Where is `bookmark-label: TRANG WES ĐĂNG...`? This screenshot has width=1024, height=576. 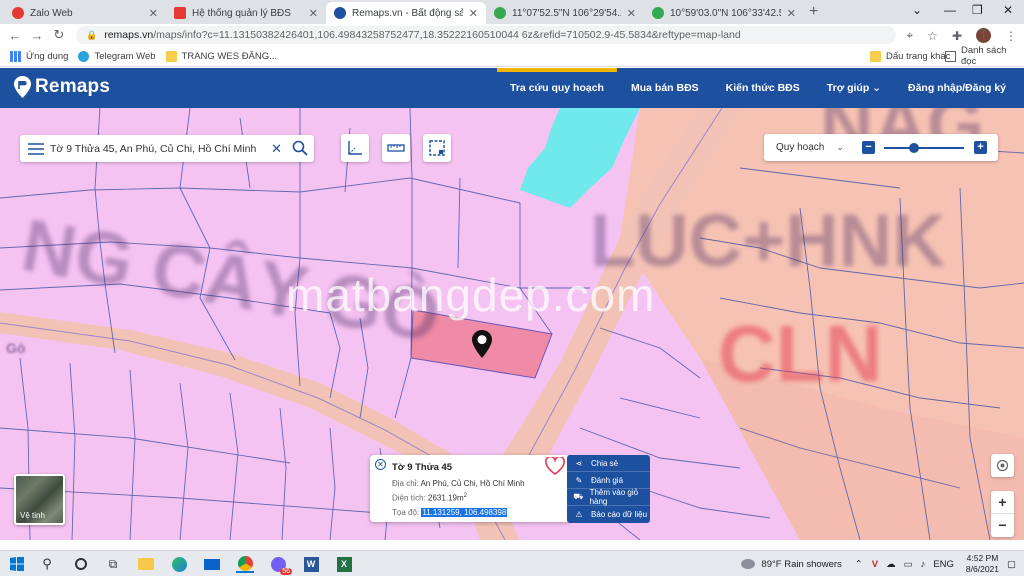
bookmark-label: TRANG WES ĐĂNG... is located at coordinates (229, 56).